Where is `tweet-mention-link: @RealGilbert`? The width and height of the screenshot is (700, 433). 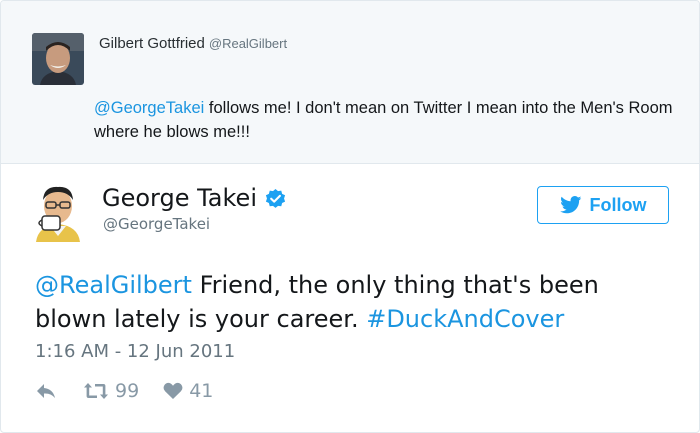
tweet-mention-link: @RealGilbert is located at coordinates (113, 285).